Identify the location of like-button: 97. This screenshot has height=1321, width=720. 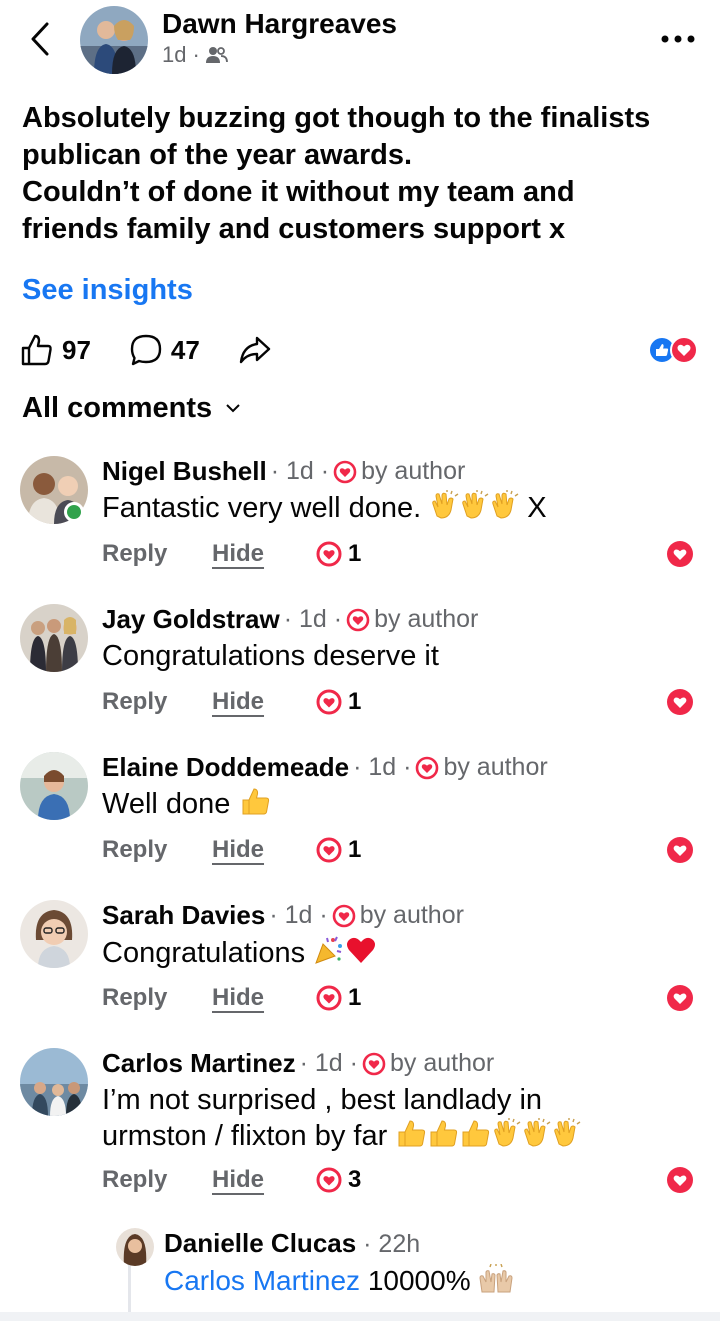
(55, 350).